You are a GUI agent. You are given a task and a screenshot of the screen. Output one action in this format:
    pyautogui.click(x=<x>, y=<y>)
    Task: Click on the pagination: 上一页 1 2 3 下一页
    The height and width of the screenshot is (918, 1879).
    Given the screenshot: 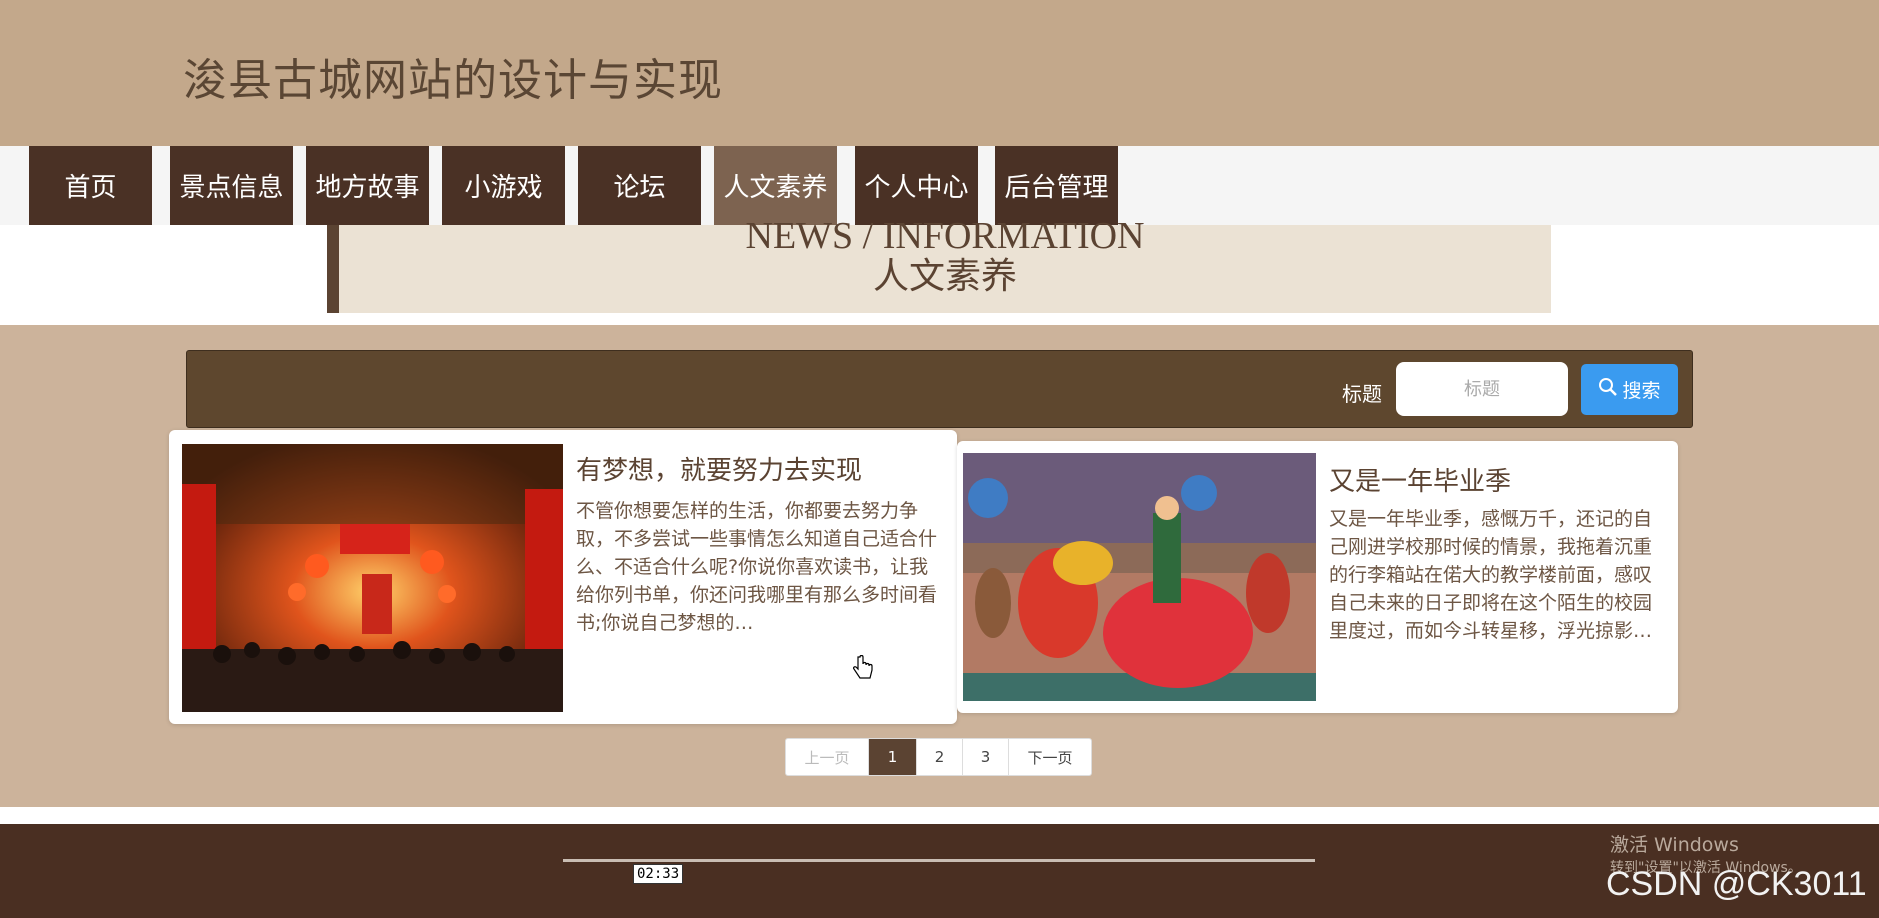 What is the action you would take?
    pyautogui.click(x=938, y=757)
    